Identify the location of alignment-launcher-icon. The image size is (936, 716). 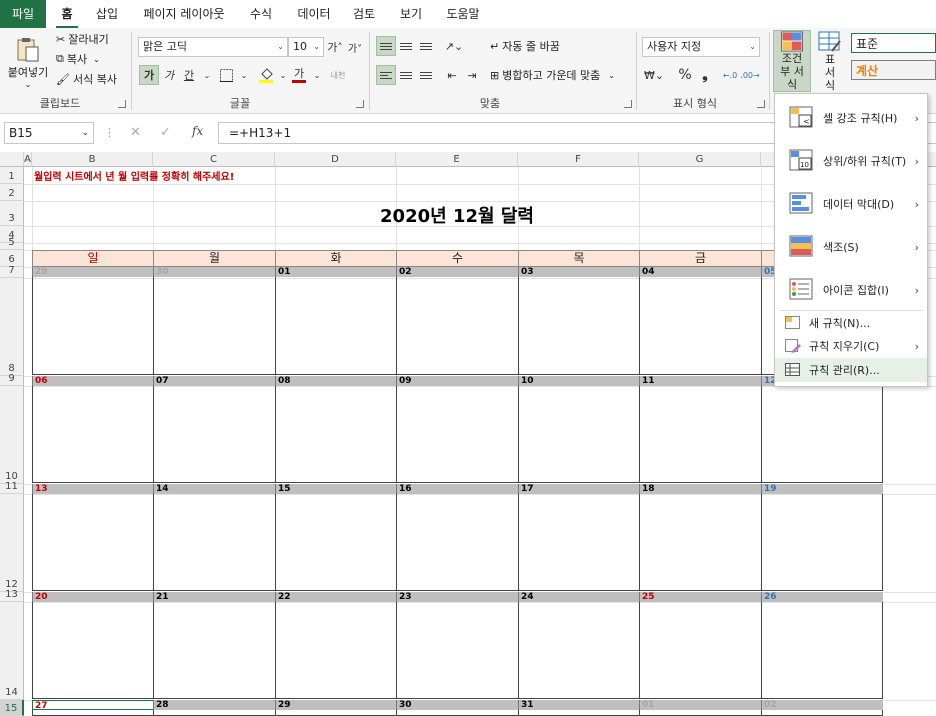
(628, 104).